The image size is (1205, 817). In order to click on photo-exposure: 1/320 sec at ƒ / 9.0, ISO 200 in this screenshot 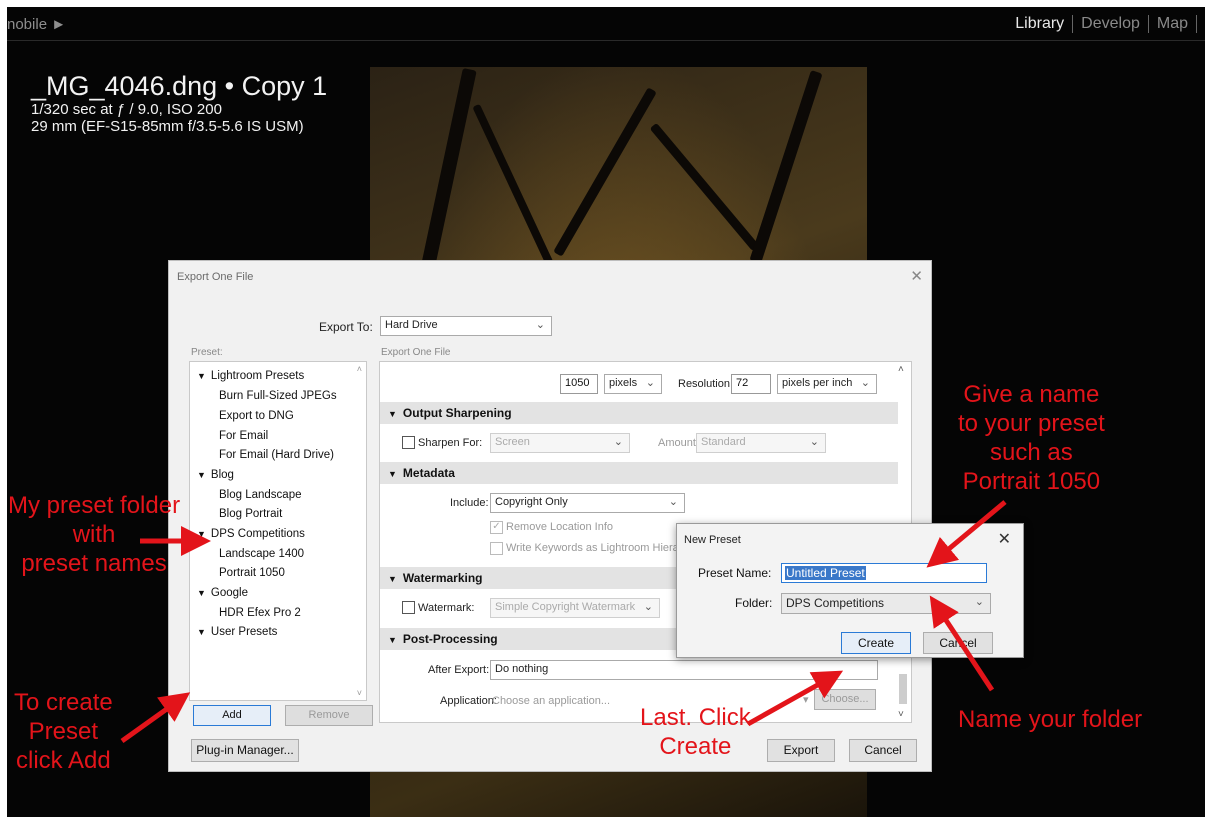, I will do `click(126, 109)`.